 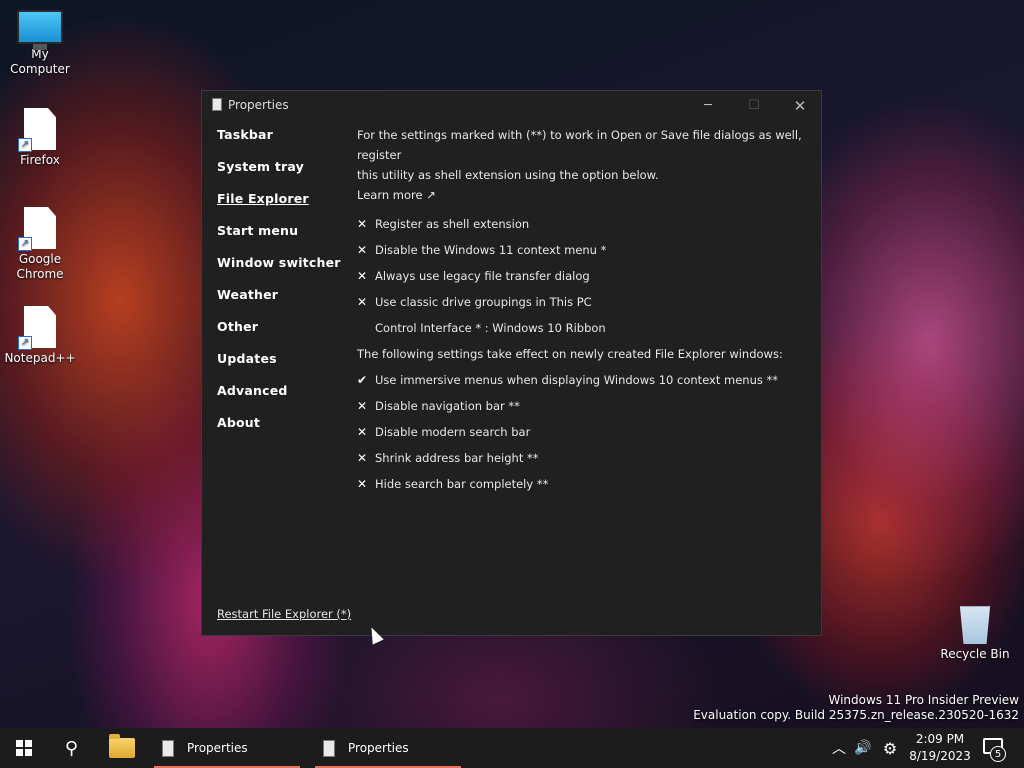 What do you see at coordinates (490, 328) in the screenshot?
I see `control-interface-label: Control Interface * : Windows 10 Ribbon` at bounding box center [490, 328].